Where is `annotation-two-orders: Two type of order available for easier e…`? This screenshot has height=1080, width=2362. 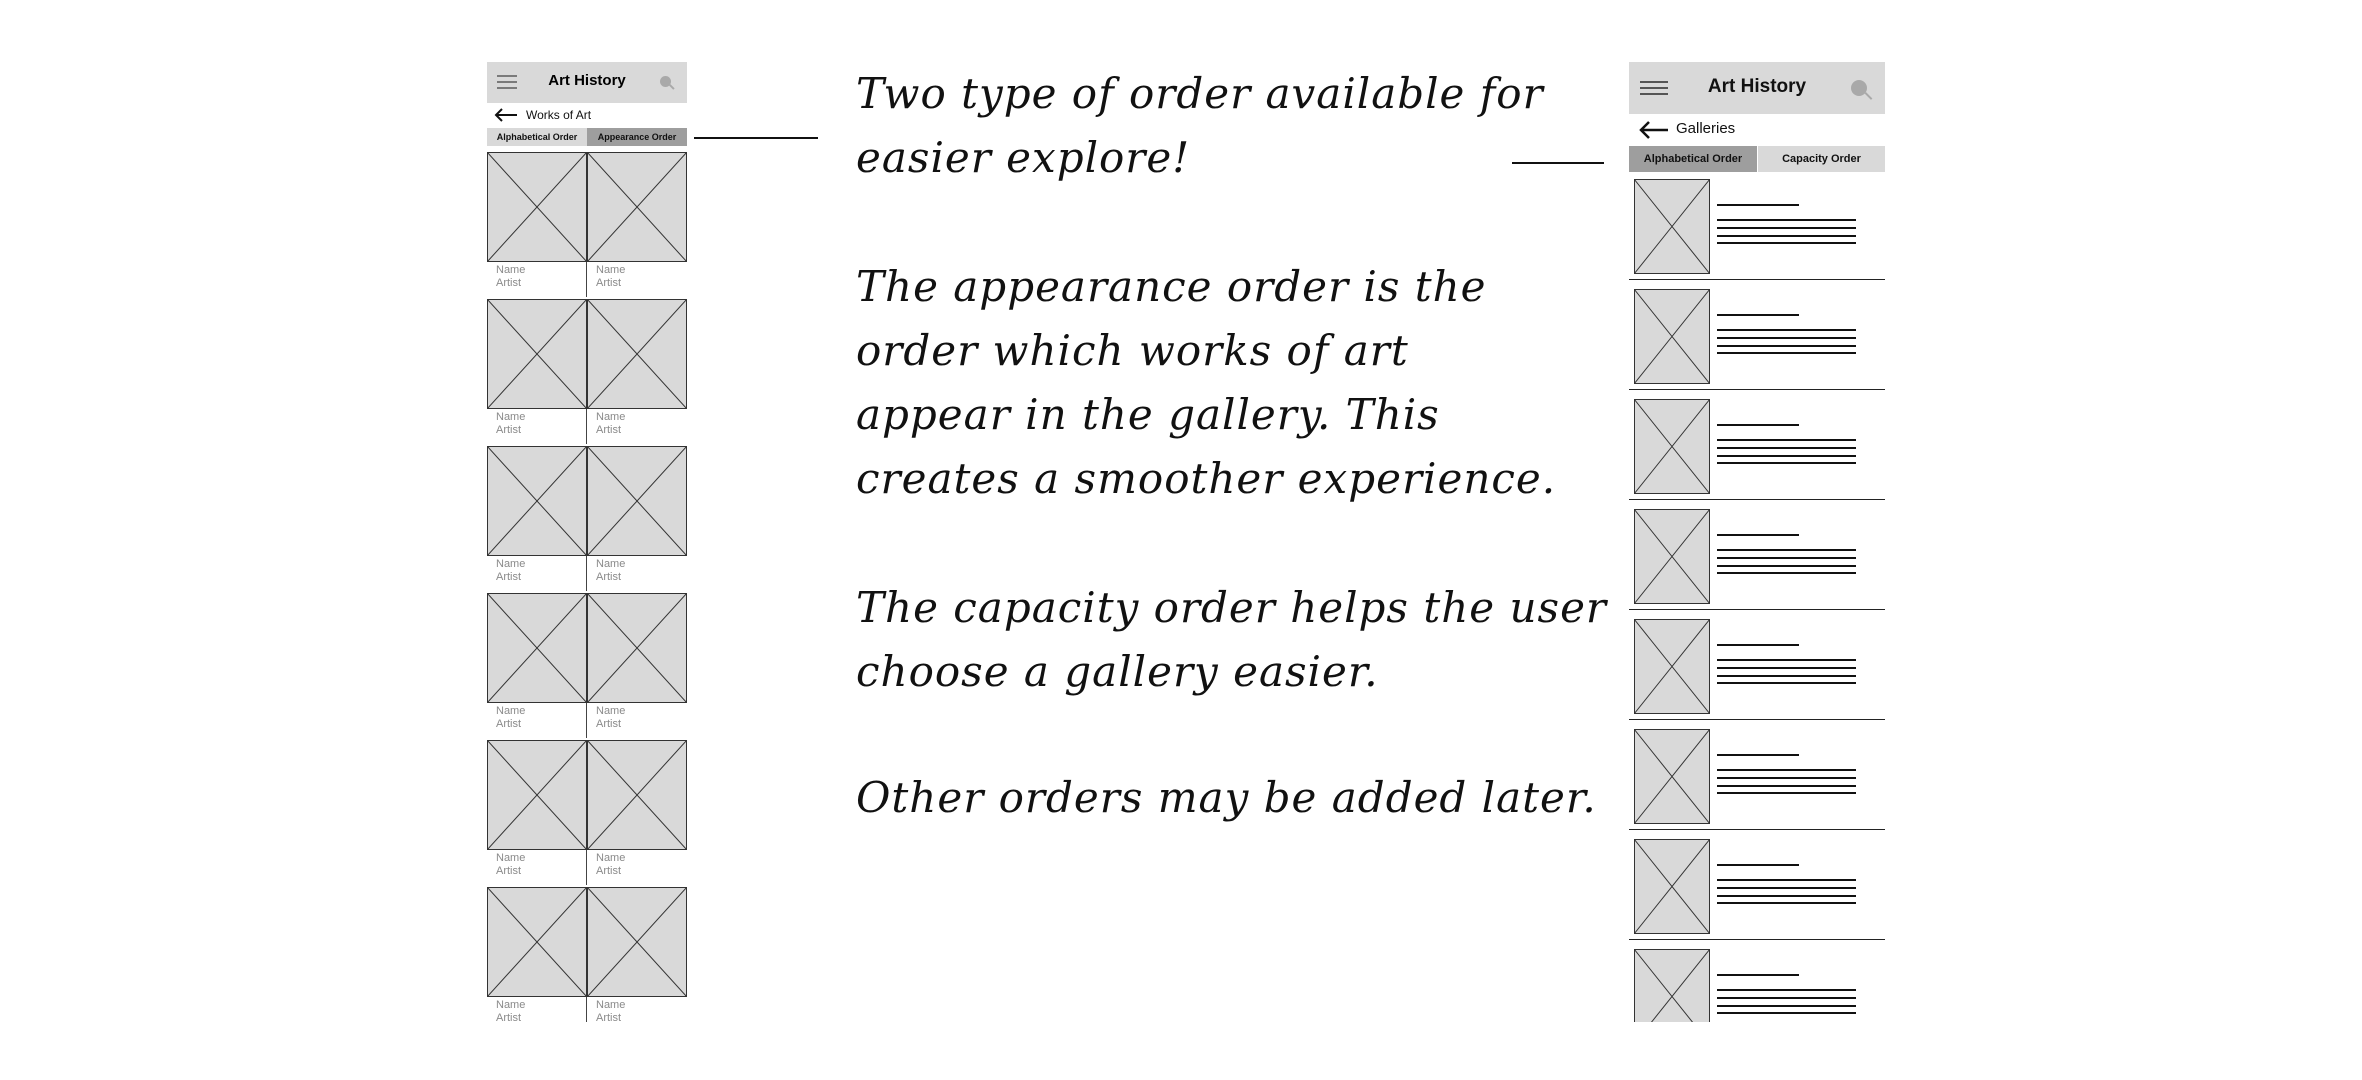 annotation-two-orders: Two type of order available for easier e… is located at coordinates (1200, 125).